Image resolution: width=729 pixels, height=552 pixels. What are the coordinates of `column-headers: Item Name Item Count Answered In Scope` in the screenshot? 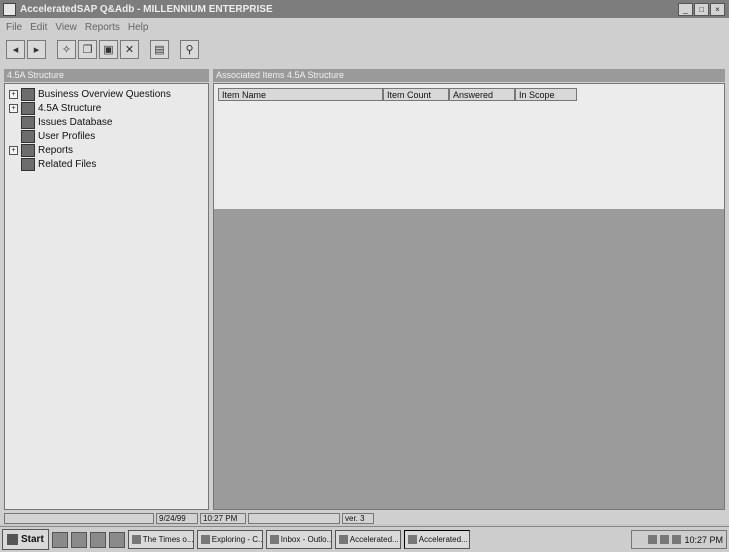 It's located at (397, 94).